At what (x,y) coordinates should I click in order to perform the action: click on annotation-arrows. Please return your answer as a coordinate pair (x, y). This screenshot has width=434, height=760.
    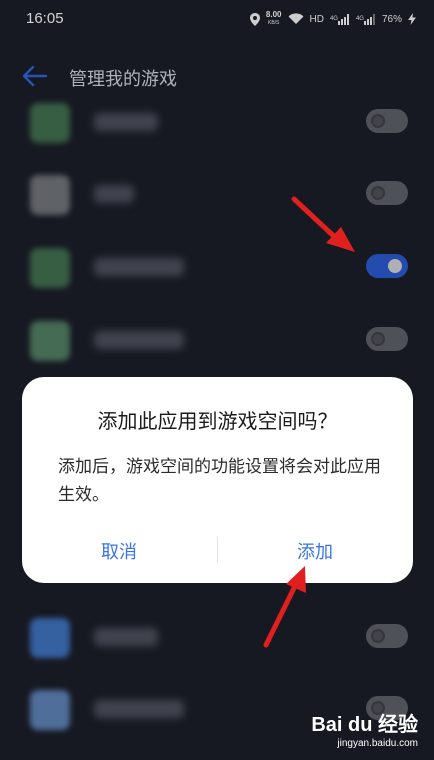
    Looking at the image, I should click on (309, 422).